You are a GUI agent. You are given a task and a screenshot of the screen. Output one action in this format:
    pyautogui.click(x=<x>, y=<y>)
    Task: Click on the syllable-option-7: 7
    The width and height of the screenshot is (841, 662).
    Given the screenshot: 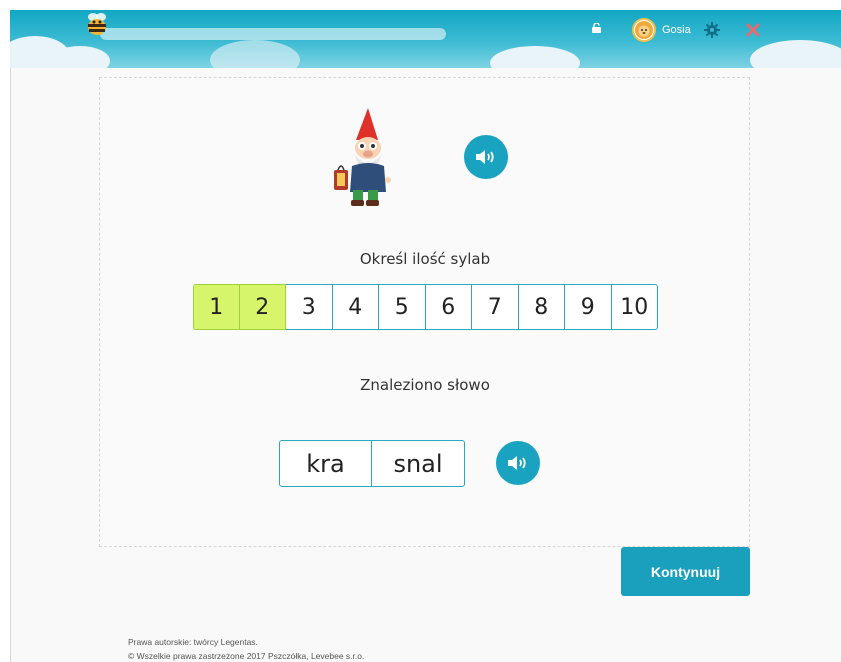 What is the action you would take?
    pyautogui.click(x=495, y=307)
    